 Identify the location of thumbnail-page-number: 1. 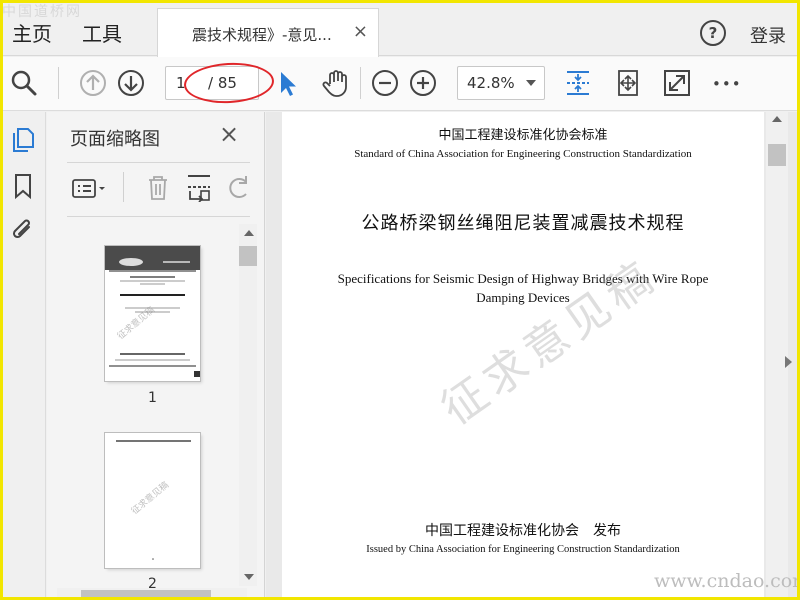
(152, 398).